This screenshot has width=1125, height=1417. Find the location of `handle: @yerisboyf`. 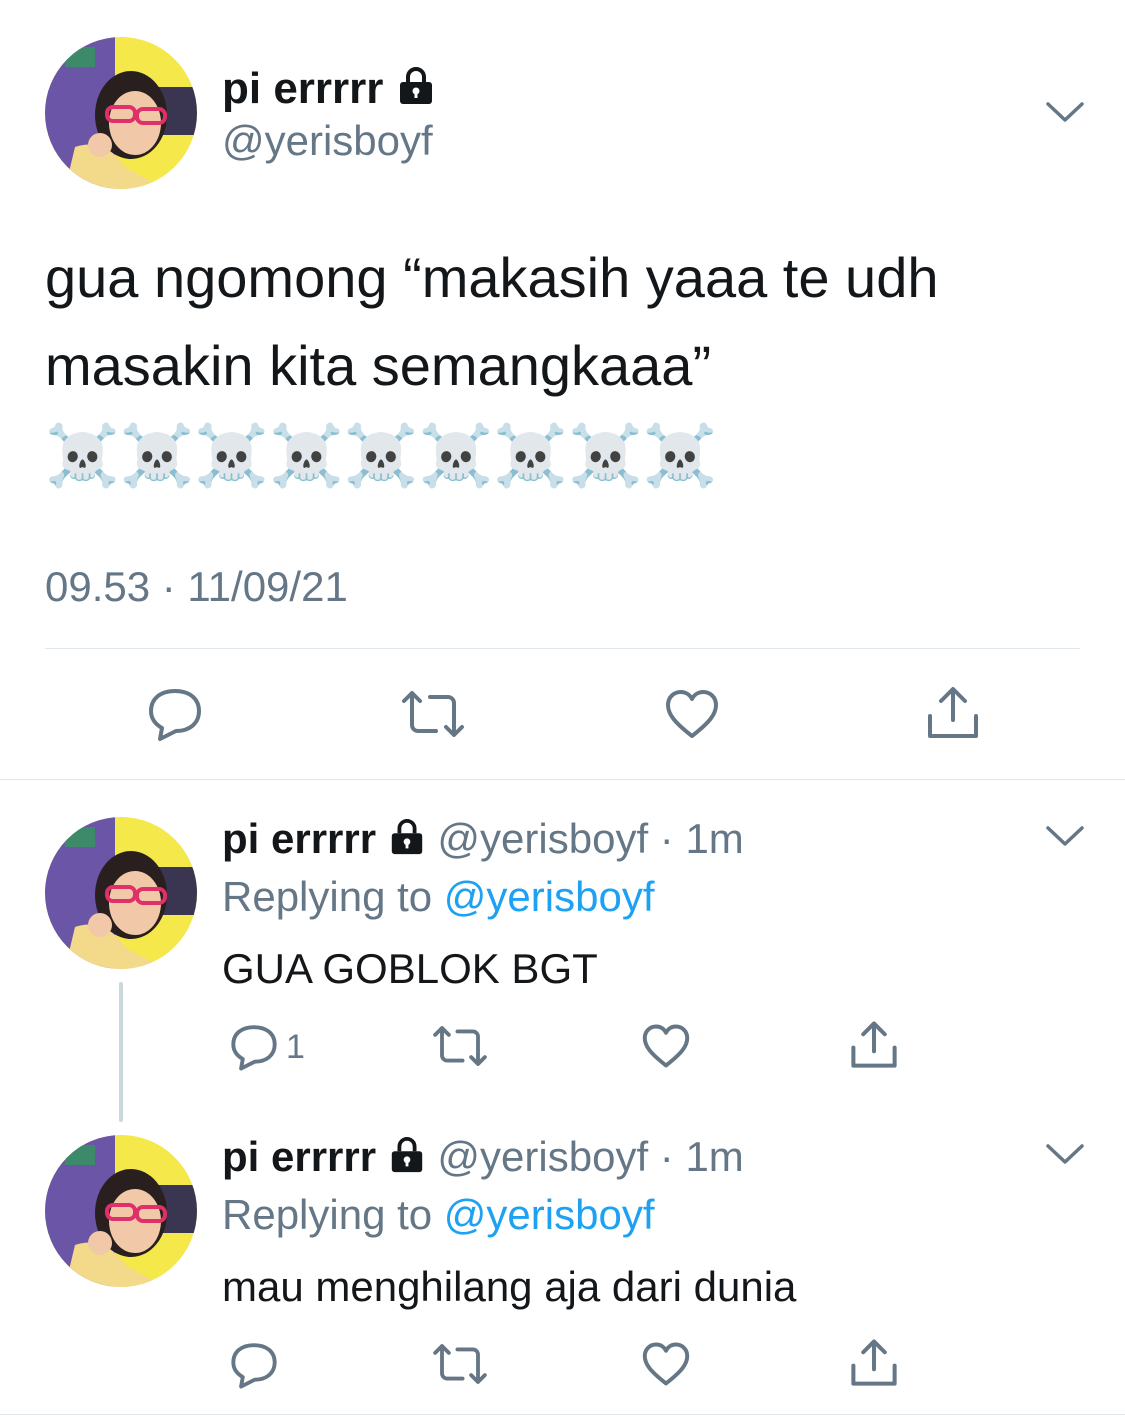

handle: @yerisboyf is located at coordinates (327, 141).